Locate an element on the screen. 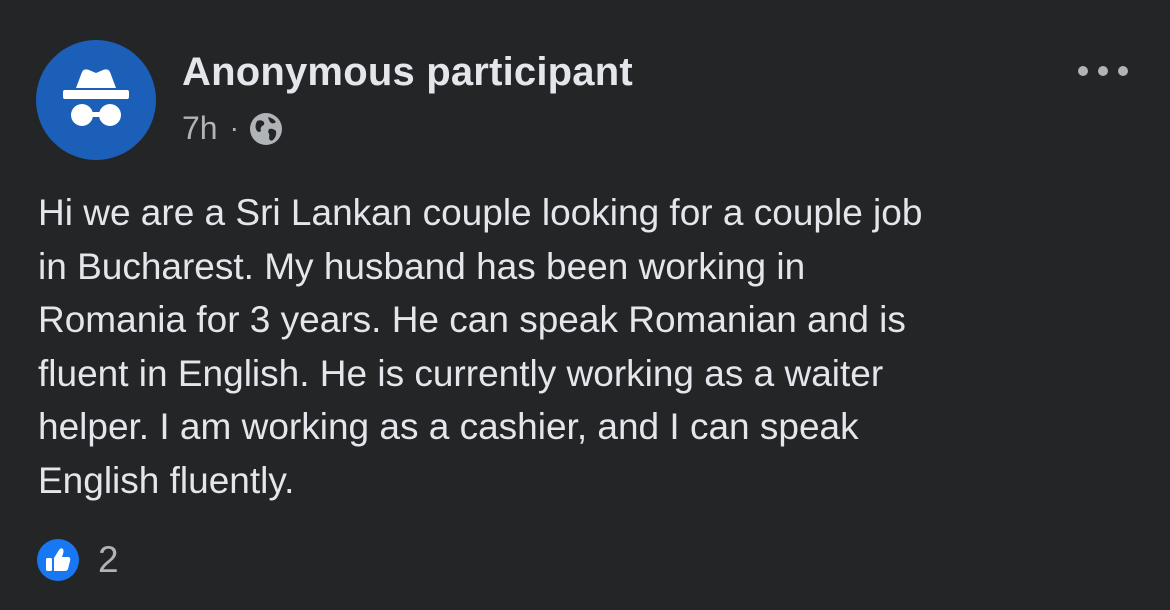 This screenshot has width=1170, height=610. author-name: Anonymous participant is located at coordinates (407, 72).